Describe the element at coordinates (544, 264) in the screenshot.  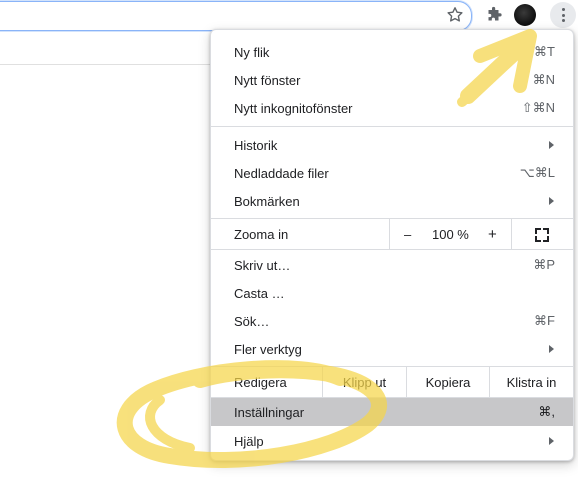
I see `shortcut-label: ⌘P` at that location.